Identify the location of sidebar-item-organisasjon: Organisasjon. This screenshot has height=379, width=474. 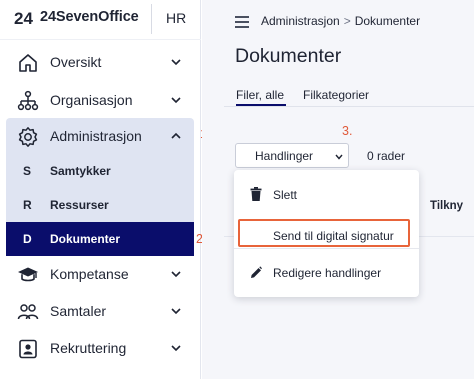
(100, 100).